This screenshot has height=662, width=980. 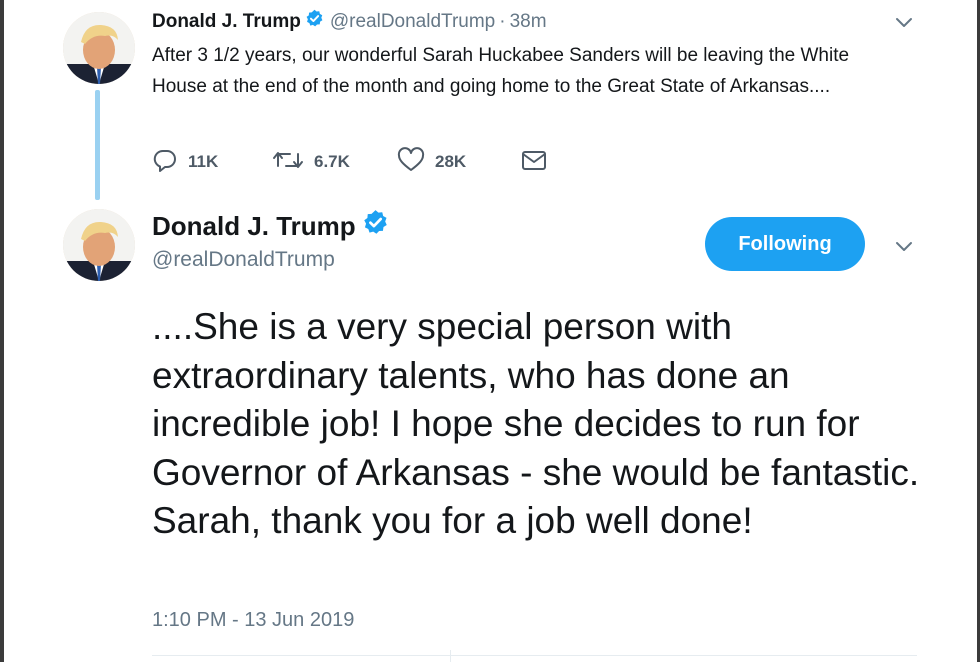 I want to click on like-icon, so click(x=411, y=162).